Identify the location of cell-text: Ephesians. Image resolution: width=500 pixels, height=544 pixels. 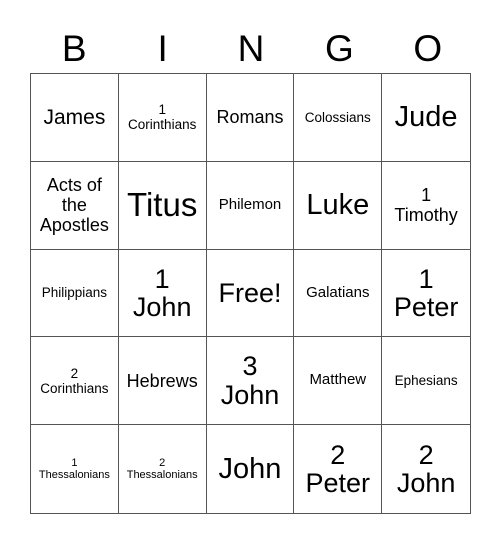
(426, 381).